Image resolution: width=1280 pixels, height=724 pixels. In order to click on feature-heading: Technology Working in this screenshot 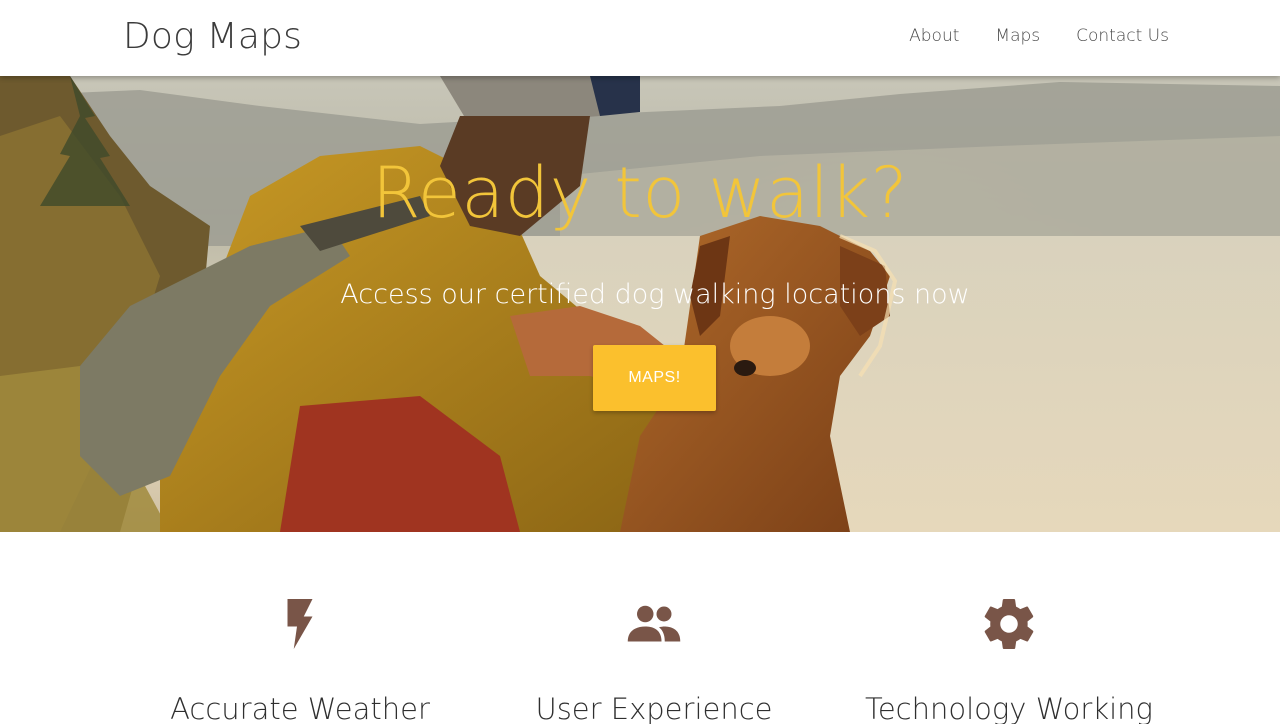, I will do `click(1009, 708)`.